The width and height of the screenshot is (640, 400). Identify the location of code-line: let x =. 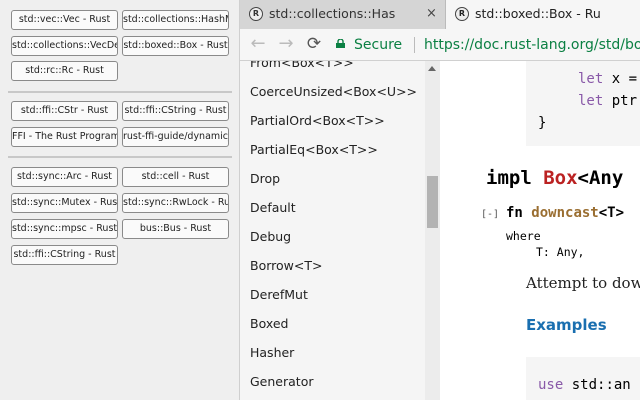
(608, 79).